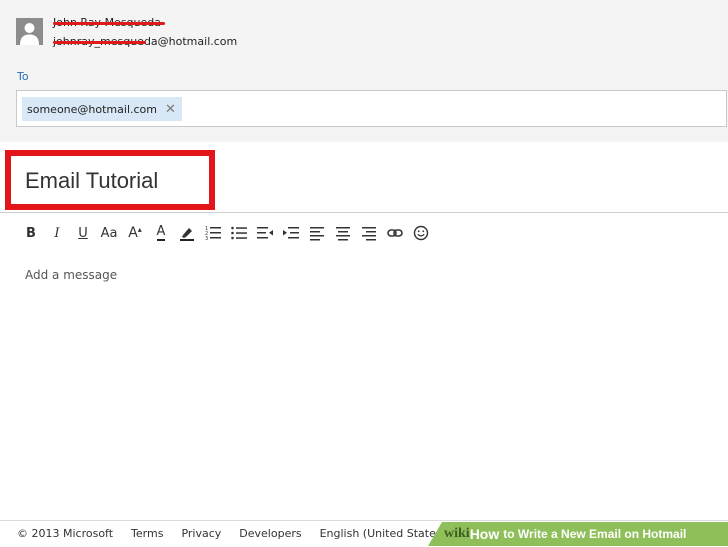  I want to click on to-input: someone@hotmail.com ✕, so click(371, 108).